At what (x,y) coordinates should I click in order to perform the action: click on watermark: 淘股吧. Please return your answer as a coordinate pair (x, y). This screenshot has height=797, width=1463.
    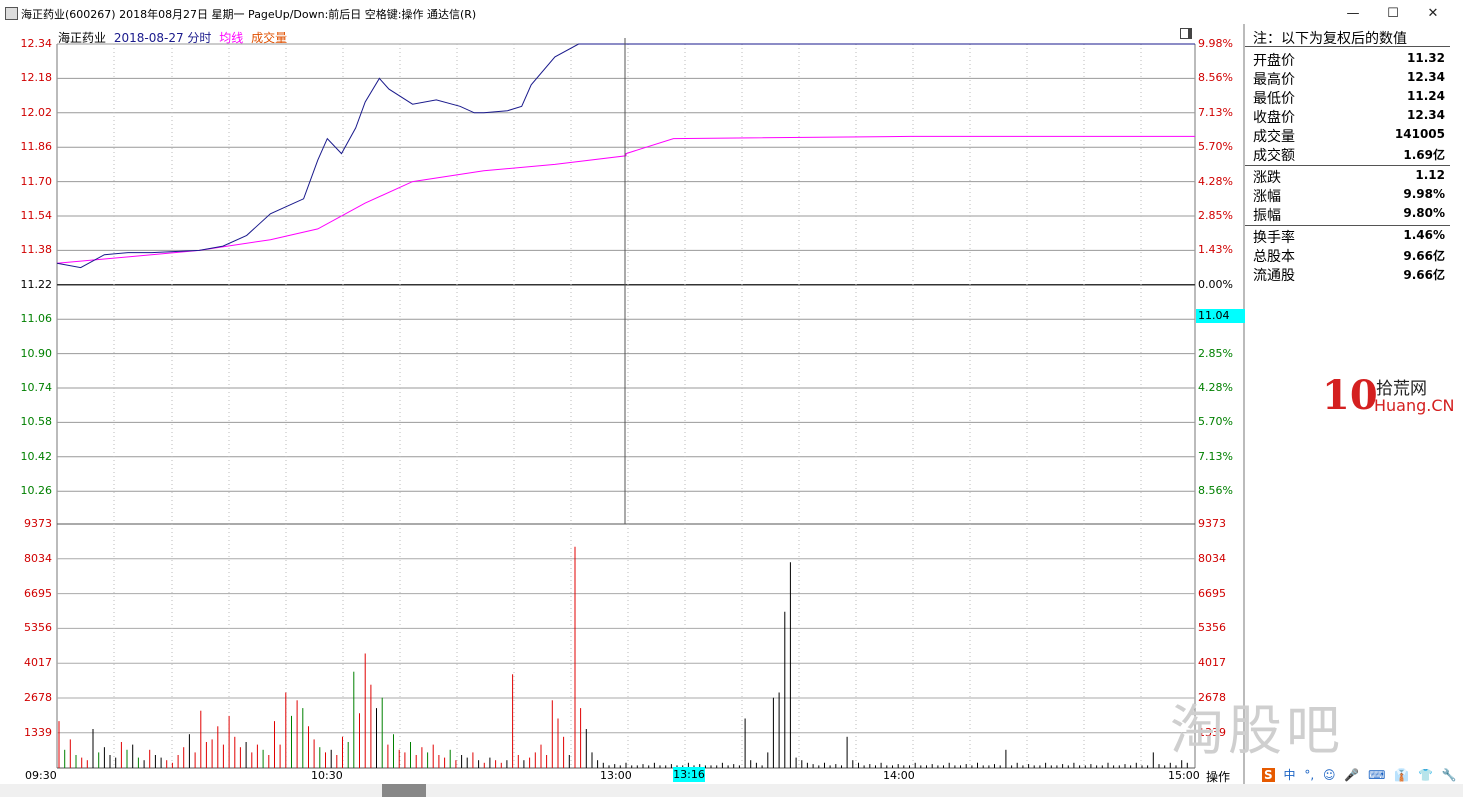
    Looking at the image, I should click on (1257, 730).